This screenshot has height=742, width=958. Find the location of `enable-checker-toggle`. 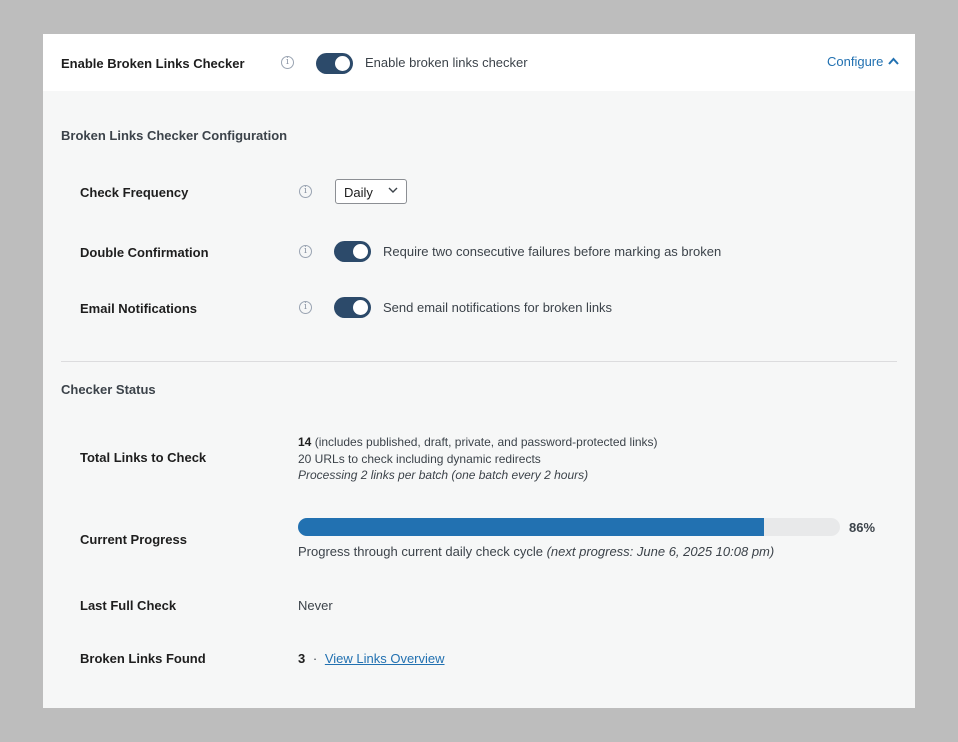

enable-checker-toggle is located at coordinates (334, 63).